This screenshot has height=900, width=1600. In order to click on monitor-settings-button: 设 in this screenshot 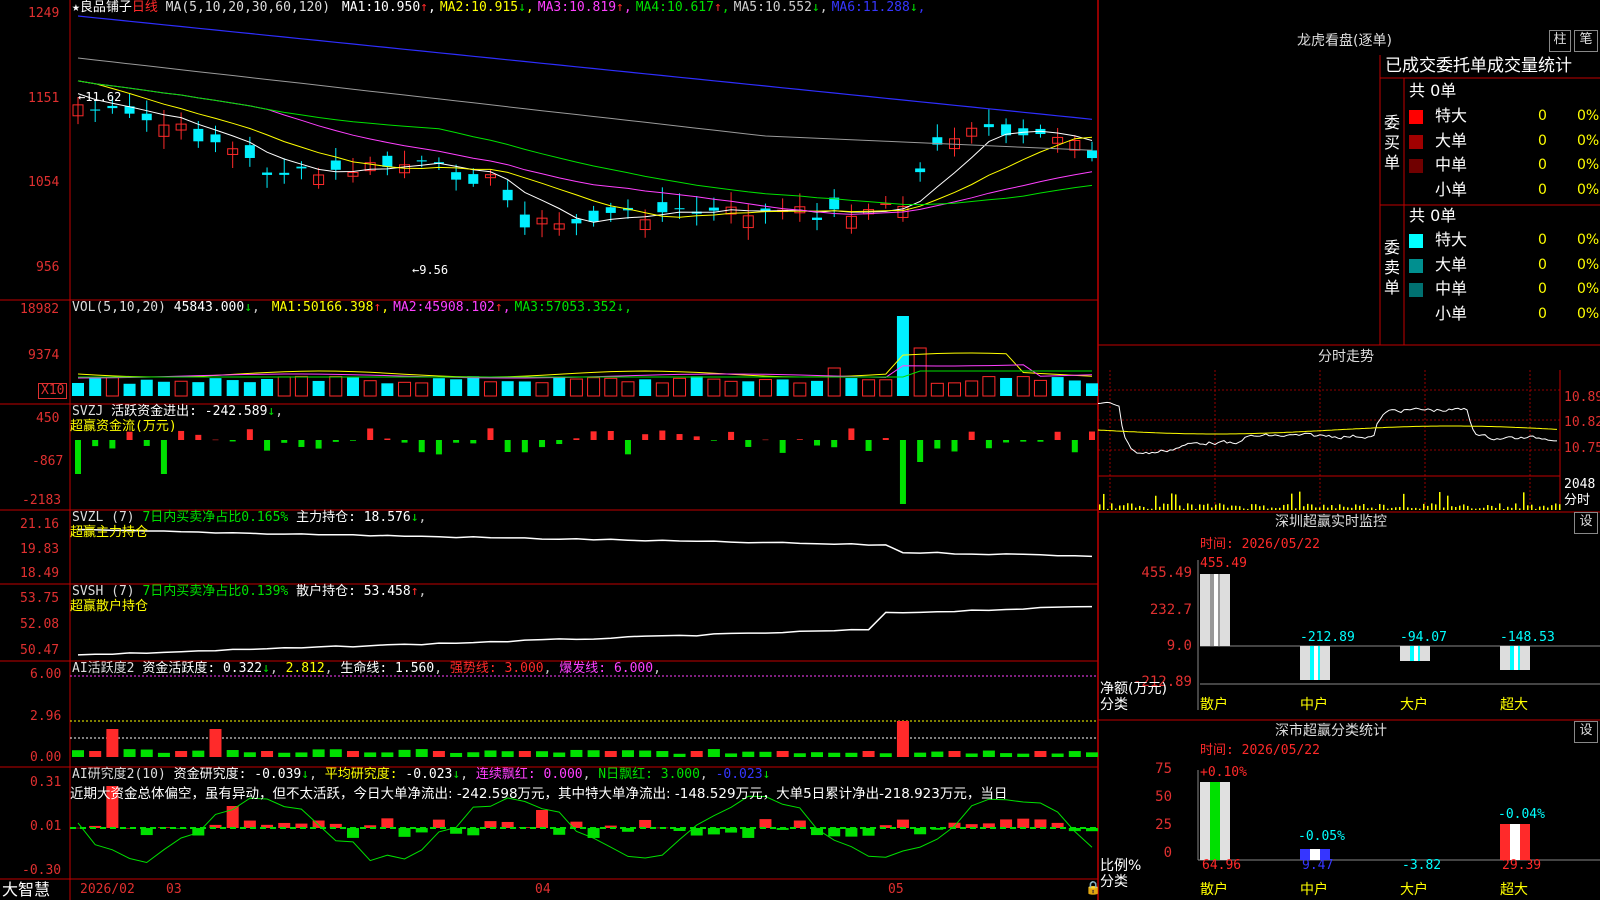, I will do `click(1586, 523)`.